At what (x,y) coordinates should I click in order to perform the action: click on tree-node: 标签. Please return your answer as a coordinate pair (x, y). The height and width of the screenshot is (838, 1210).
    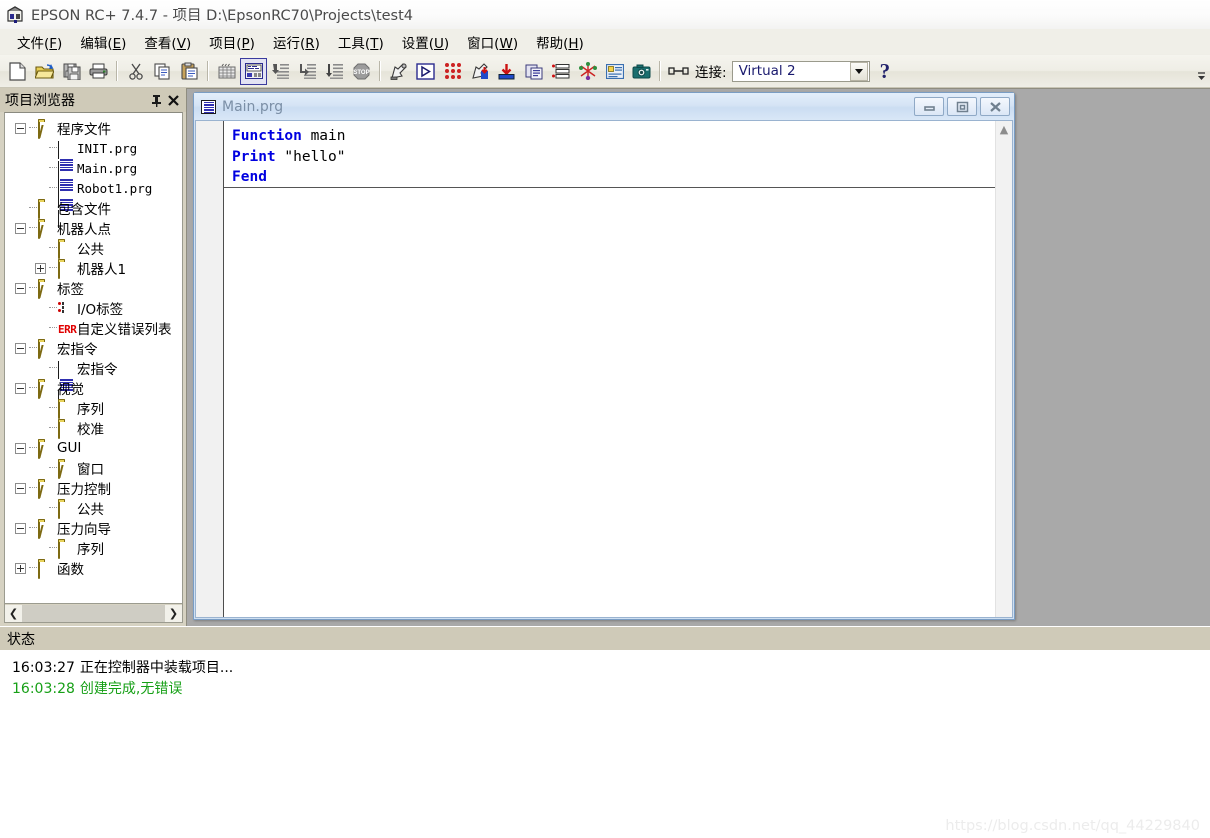
    Looking at the image, I should click on (93, 288).